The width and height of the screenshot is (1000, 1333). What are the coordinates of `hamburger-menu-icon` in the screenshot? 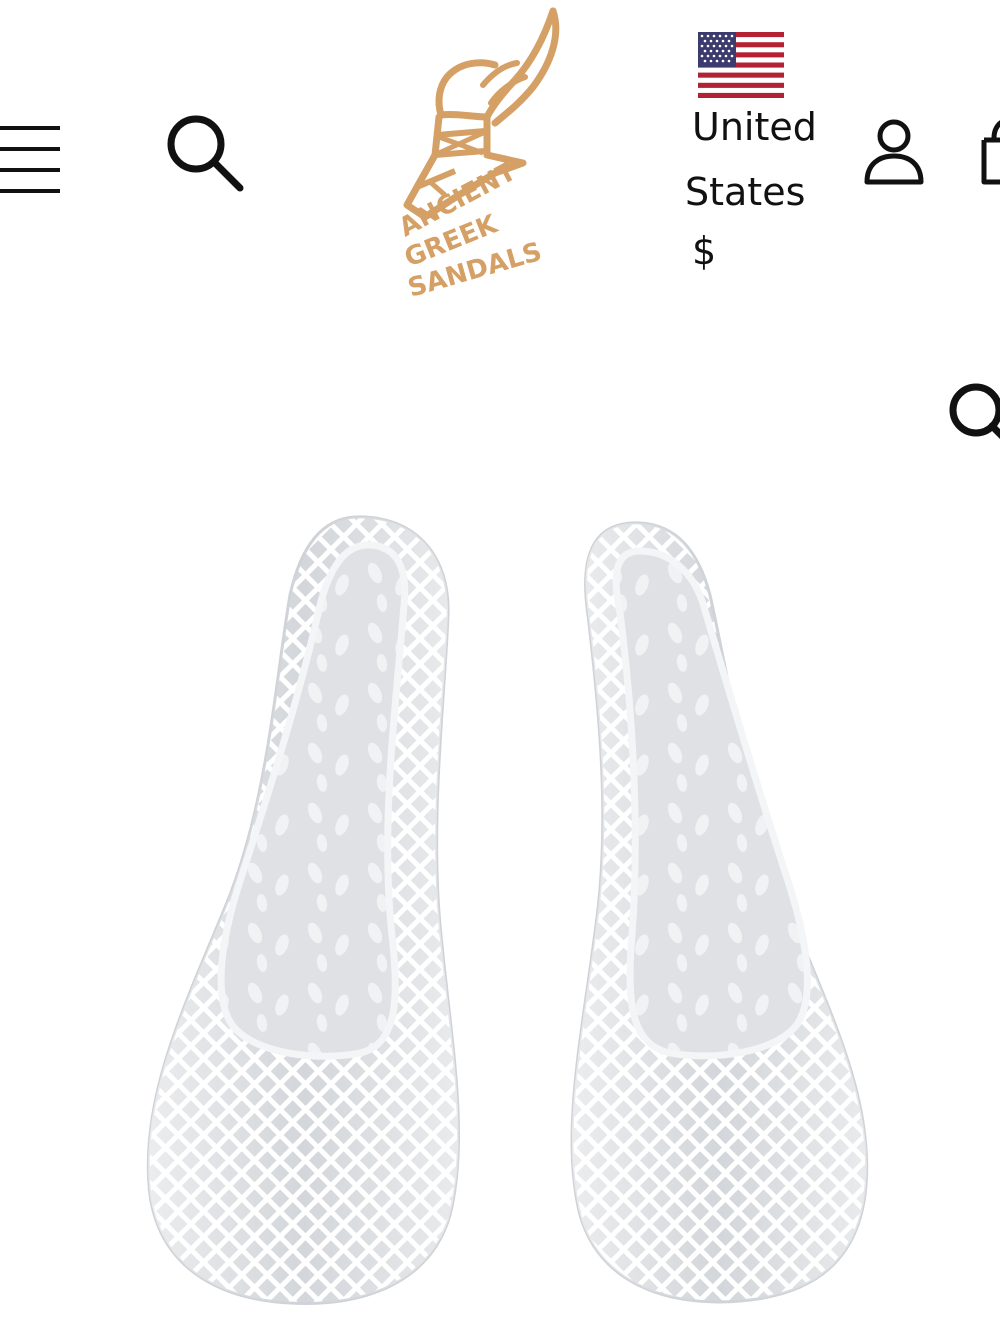 It's located at (31, 160).